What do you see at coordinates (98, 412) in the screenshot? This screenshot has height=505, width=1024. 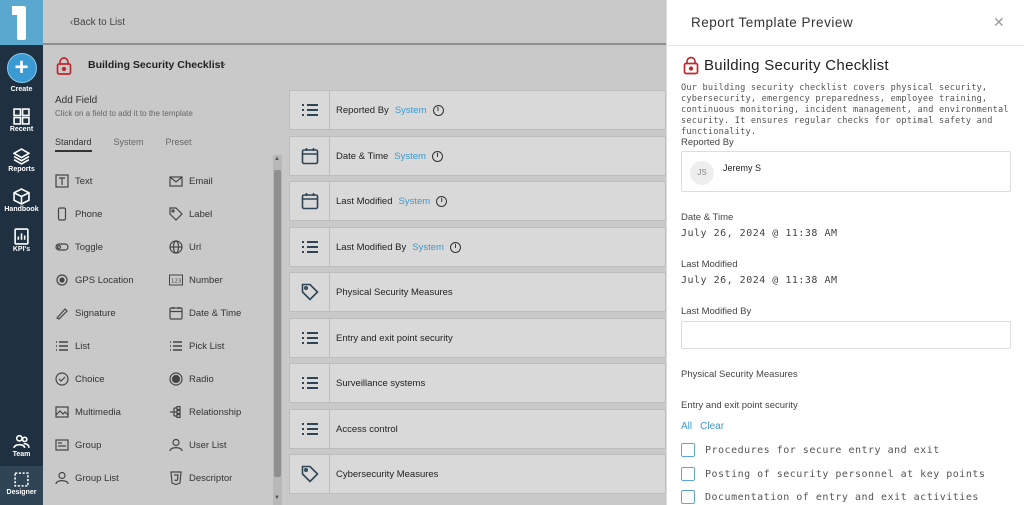 I see `field-multimedia-label: Multimedia` at bounding box center [98, 412].